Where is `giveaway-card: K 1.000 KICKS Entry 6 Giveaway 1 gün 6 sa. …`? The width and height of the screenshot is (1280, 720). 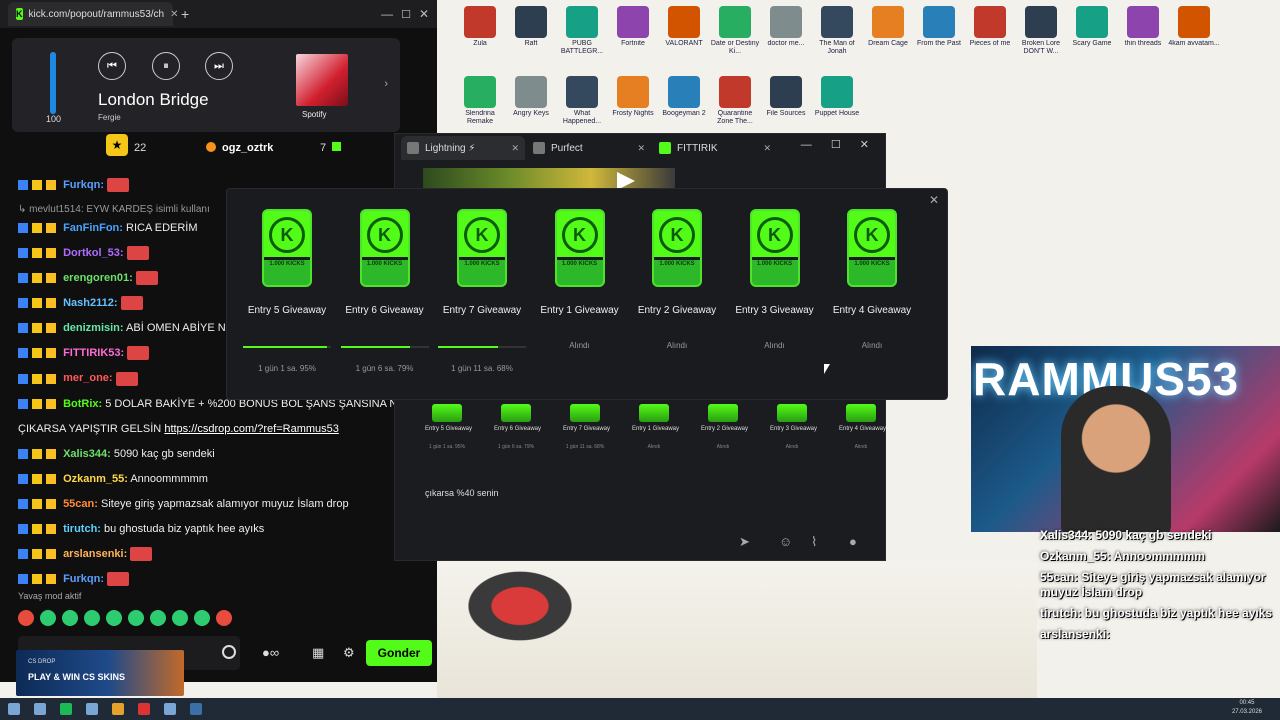 giveaway-card: K 1.000 KICKS Entry 6 Giveaway 1 gün 6 sa. … is located at coordinates (385, 291).